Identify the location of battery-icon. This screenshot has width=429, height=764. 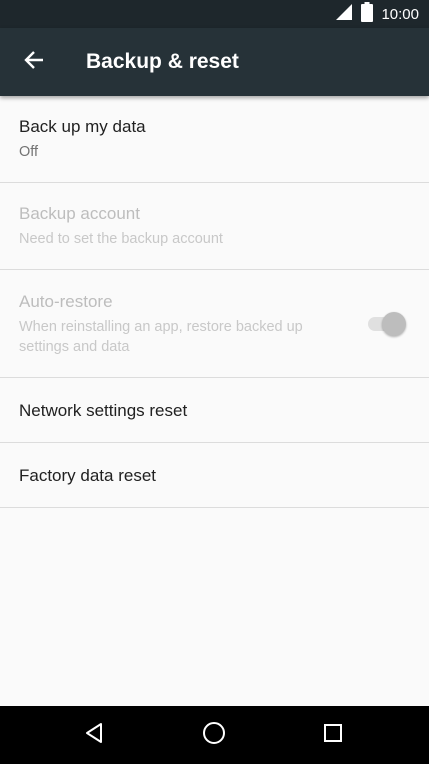
(367, 14).